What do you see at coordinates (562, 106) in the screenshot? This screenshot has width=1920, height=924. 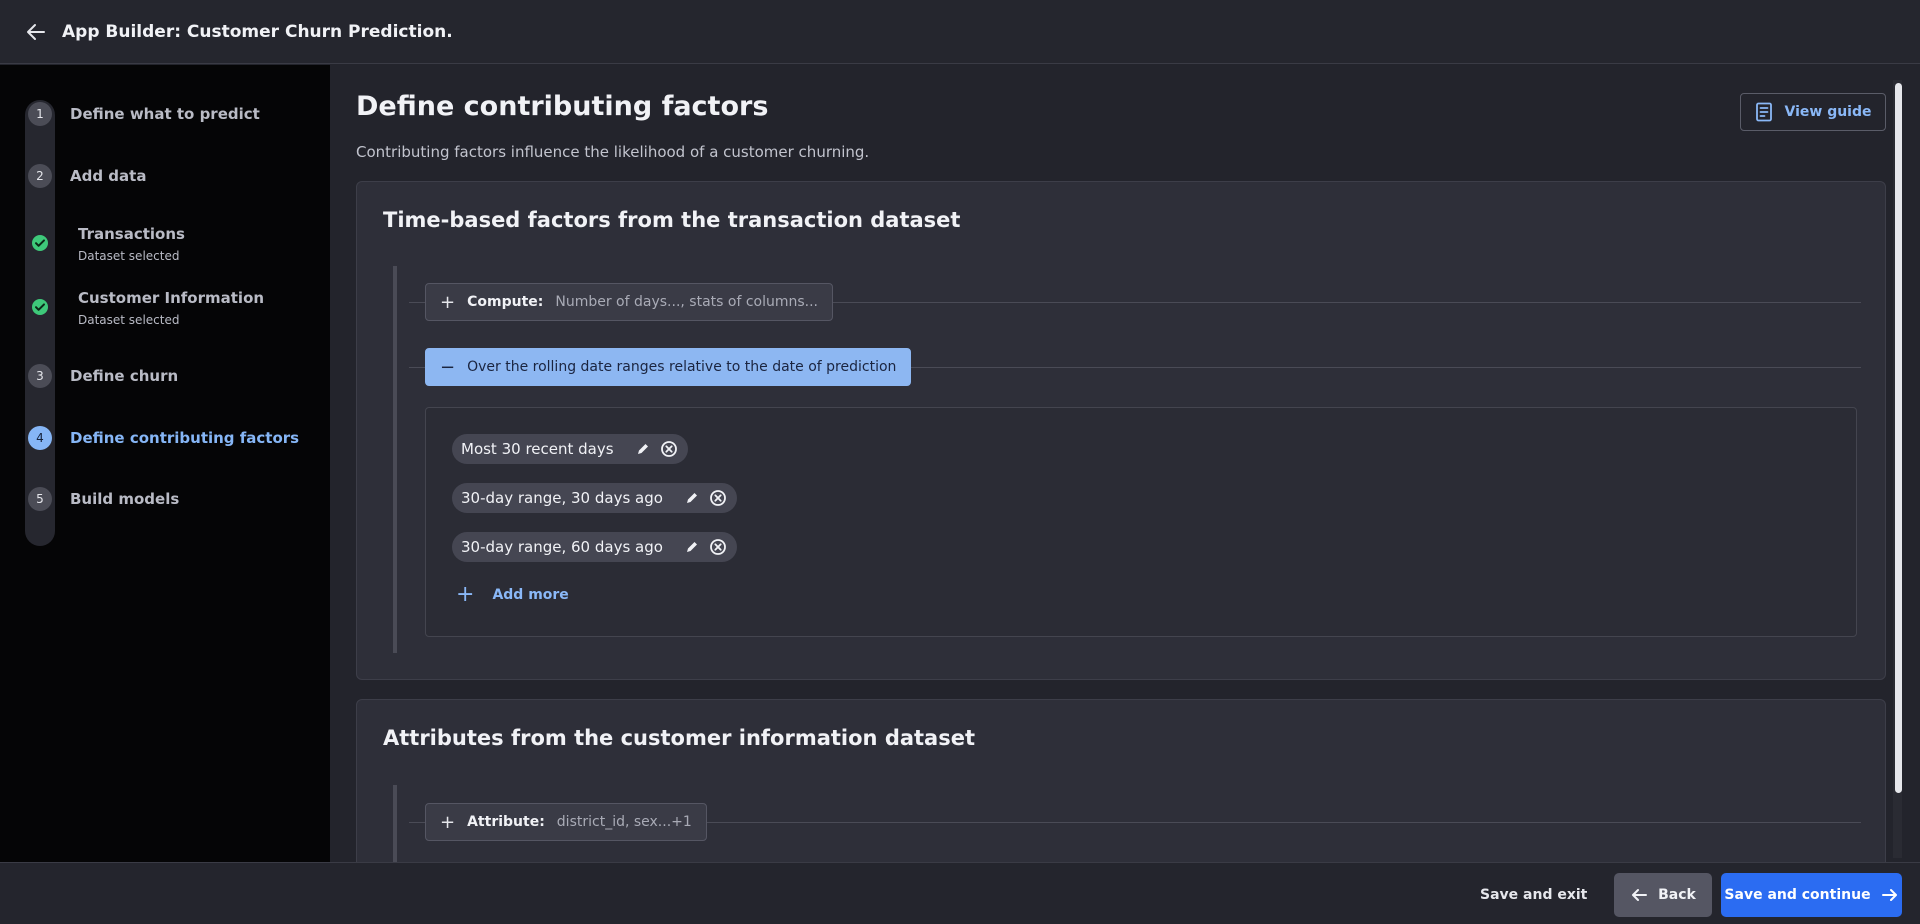 I see `page-title: Define contributing factors` at bounding box center [562, 106].